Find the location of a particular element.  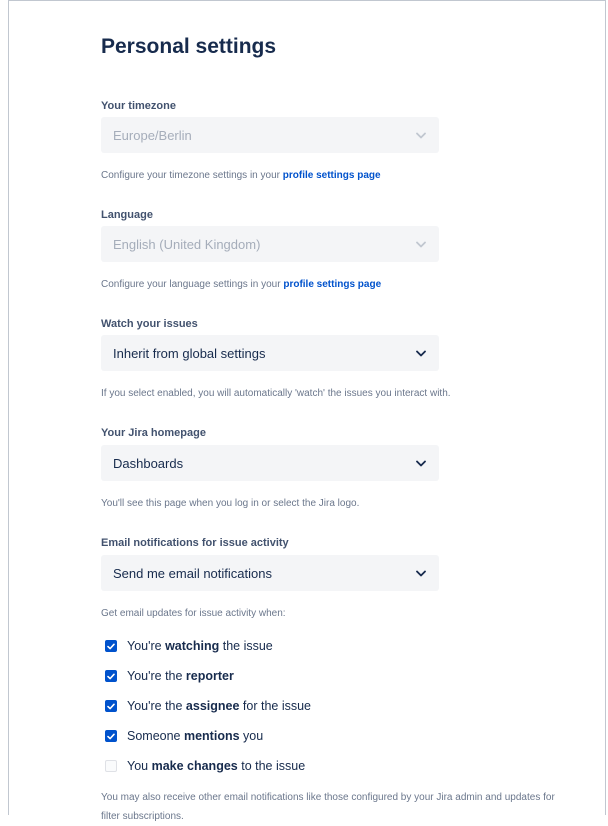

watch-select: Inherit from global settings is located at coordinates (270, 353).